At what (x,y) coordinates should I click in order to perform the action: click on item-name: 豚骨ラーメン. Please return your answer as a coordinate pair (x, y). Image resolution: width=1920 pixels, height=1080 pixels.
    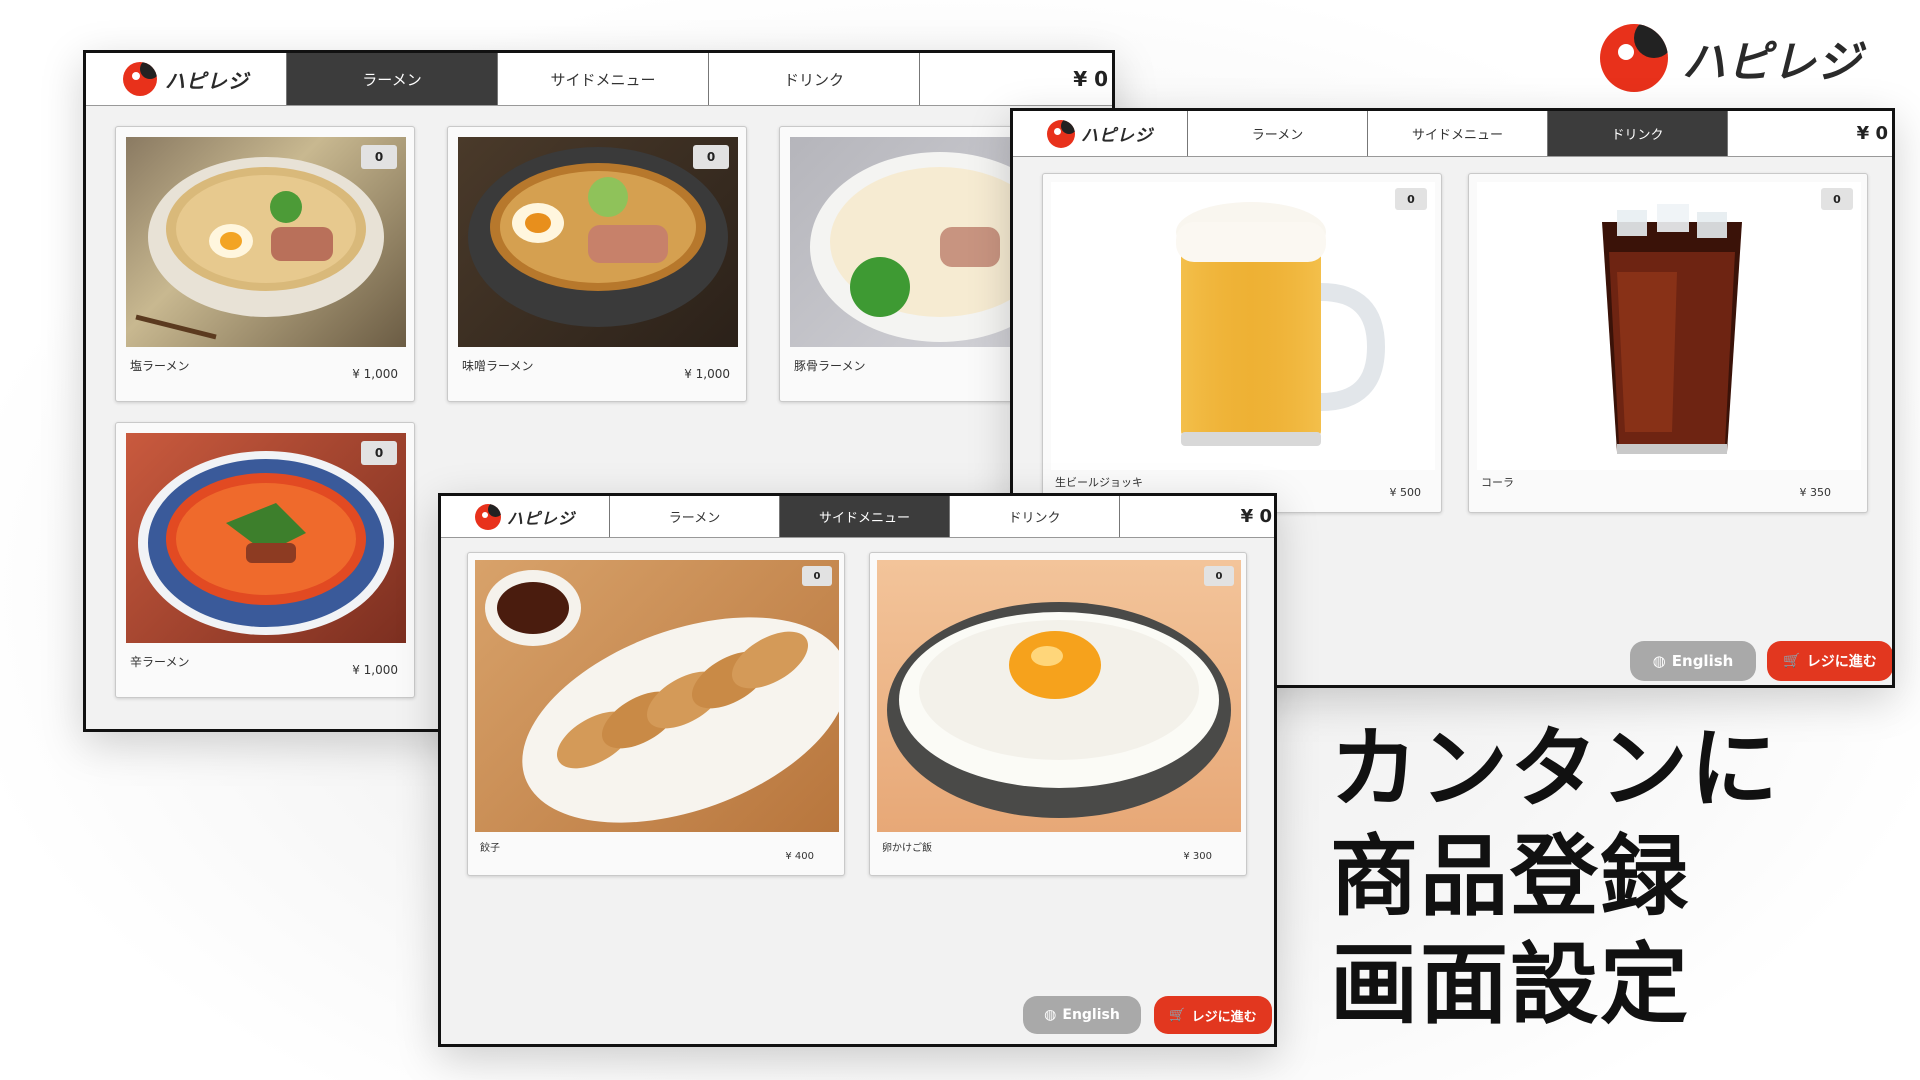
    Looking at the image, I should click on (830, 366).